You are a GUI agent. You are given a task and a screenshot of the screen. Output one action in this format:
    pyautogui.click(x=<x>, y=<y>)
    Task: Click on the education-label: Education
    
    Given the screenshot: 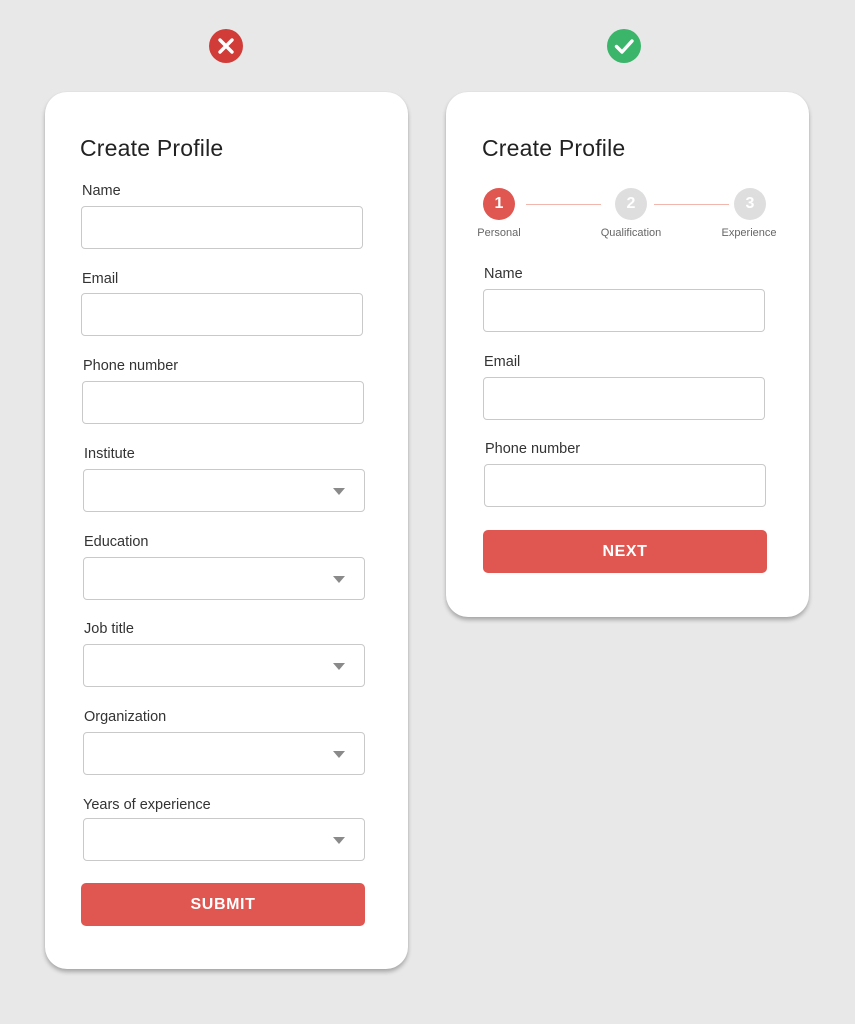 What is the action you would take?
    pyautogui.click(x=116, y=542)
    